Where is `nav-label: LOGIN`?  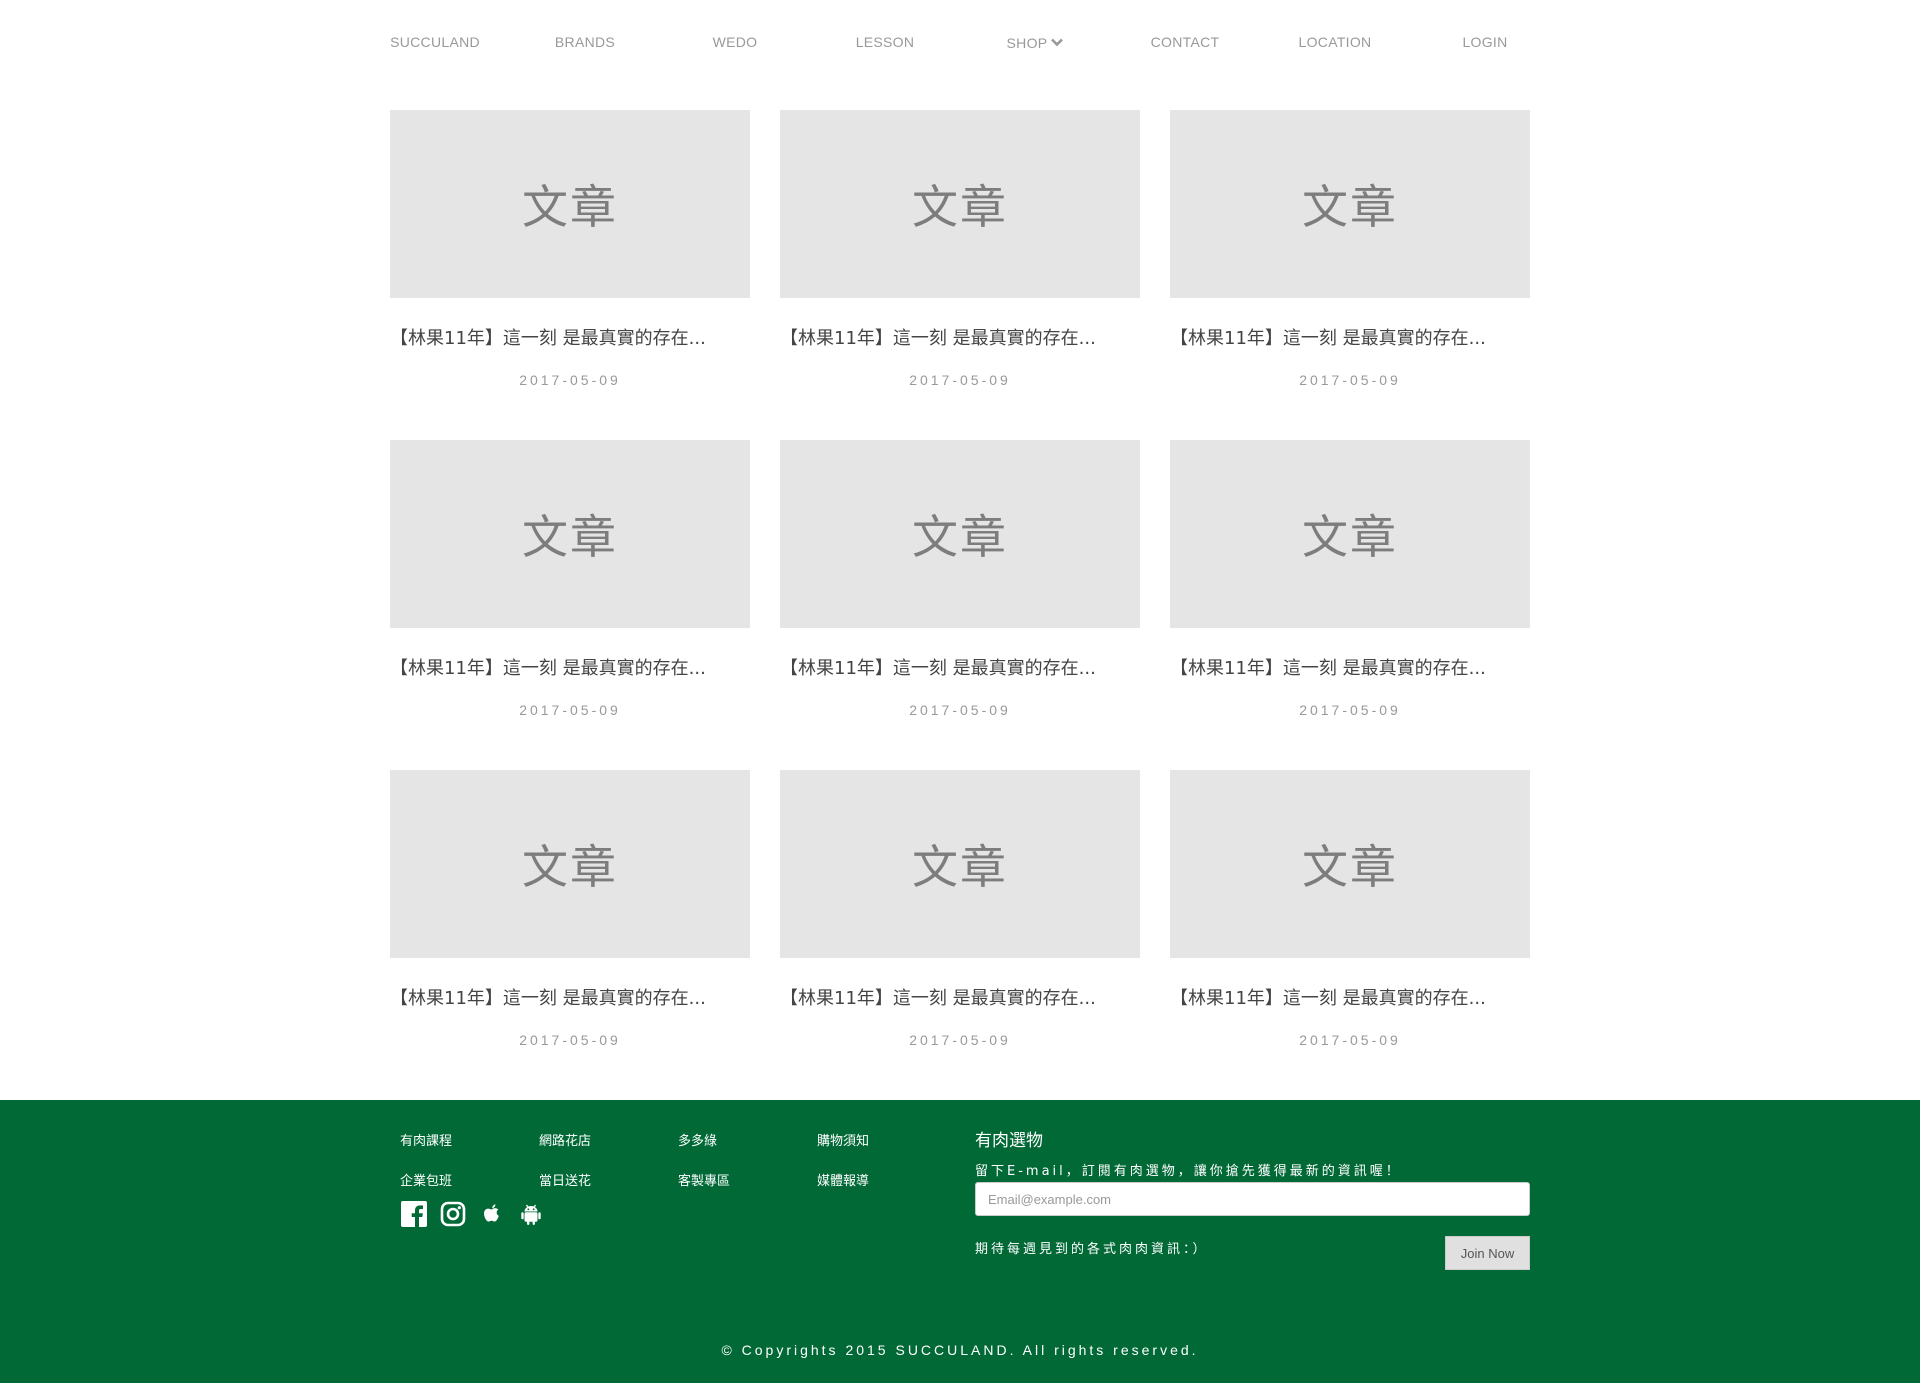
nav-label: LOGIN is located at coordinates (1485, 42).